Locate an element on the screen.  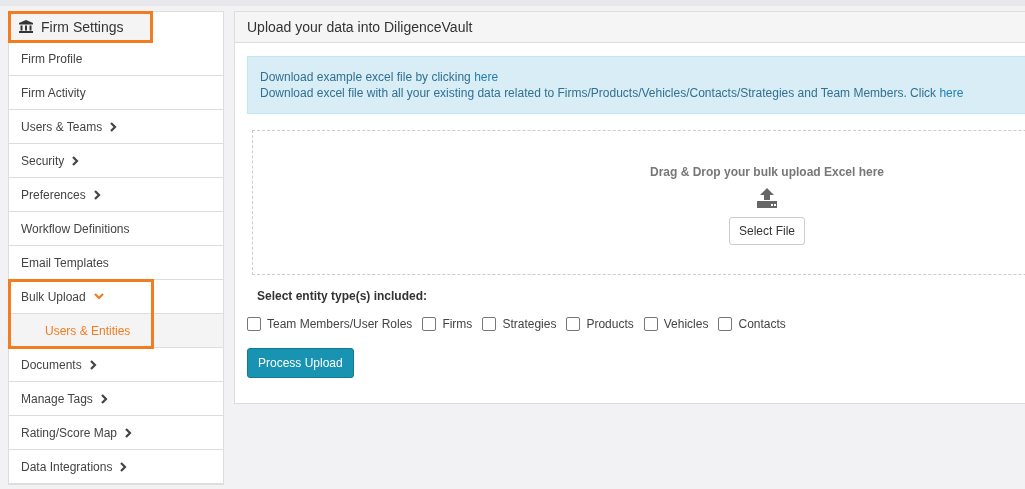
checkbox-label: Team Members/User Roles is located at coordinates (340, 324).